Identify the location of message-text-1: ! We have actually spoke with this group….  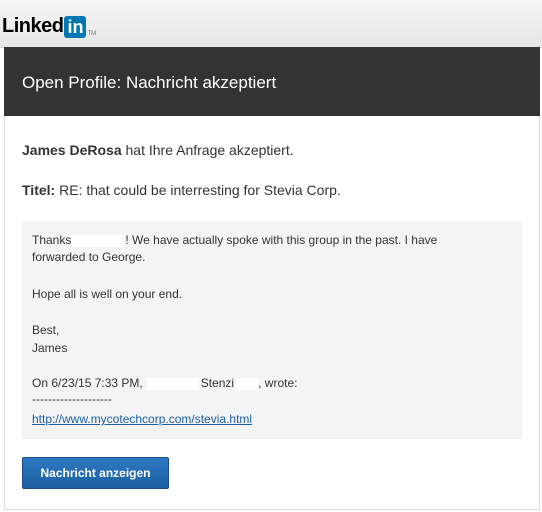
(281, 240).